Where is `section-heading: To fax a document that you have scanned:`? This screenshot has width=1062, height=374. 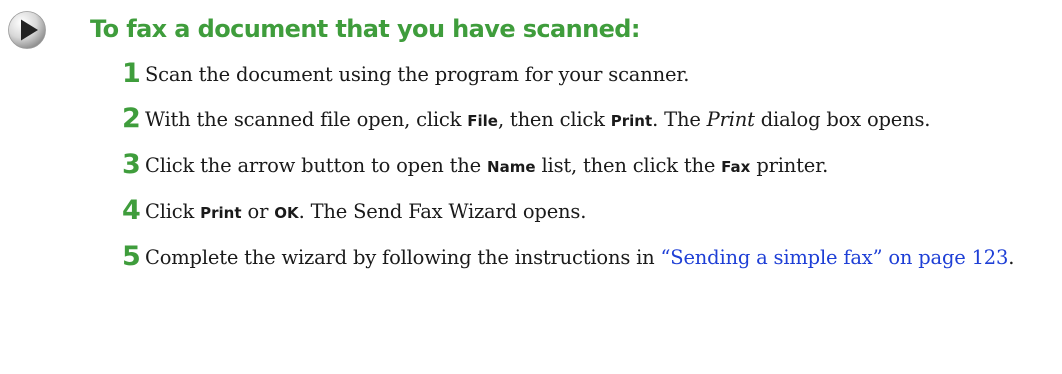
section-heading: To fax a document that you have scanned: is located at coordinates (365, 29).